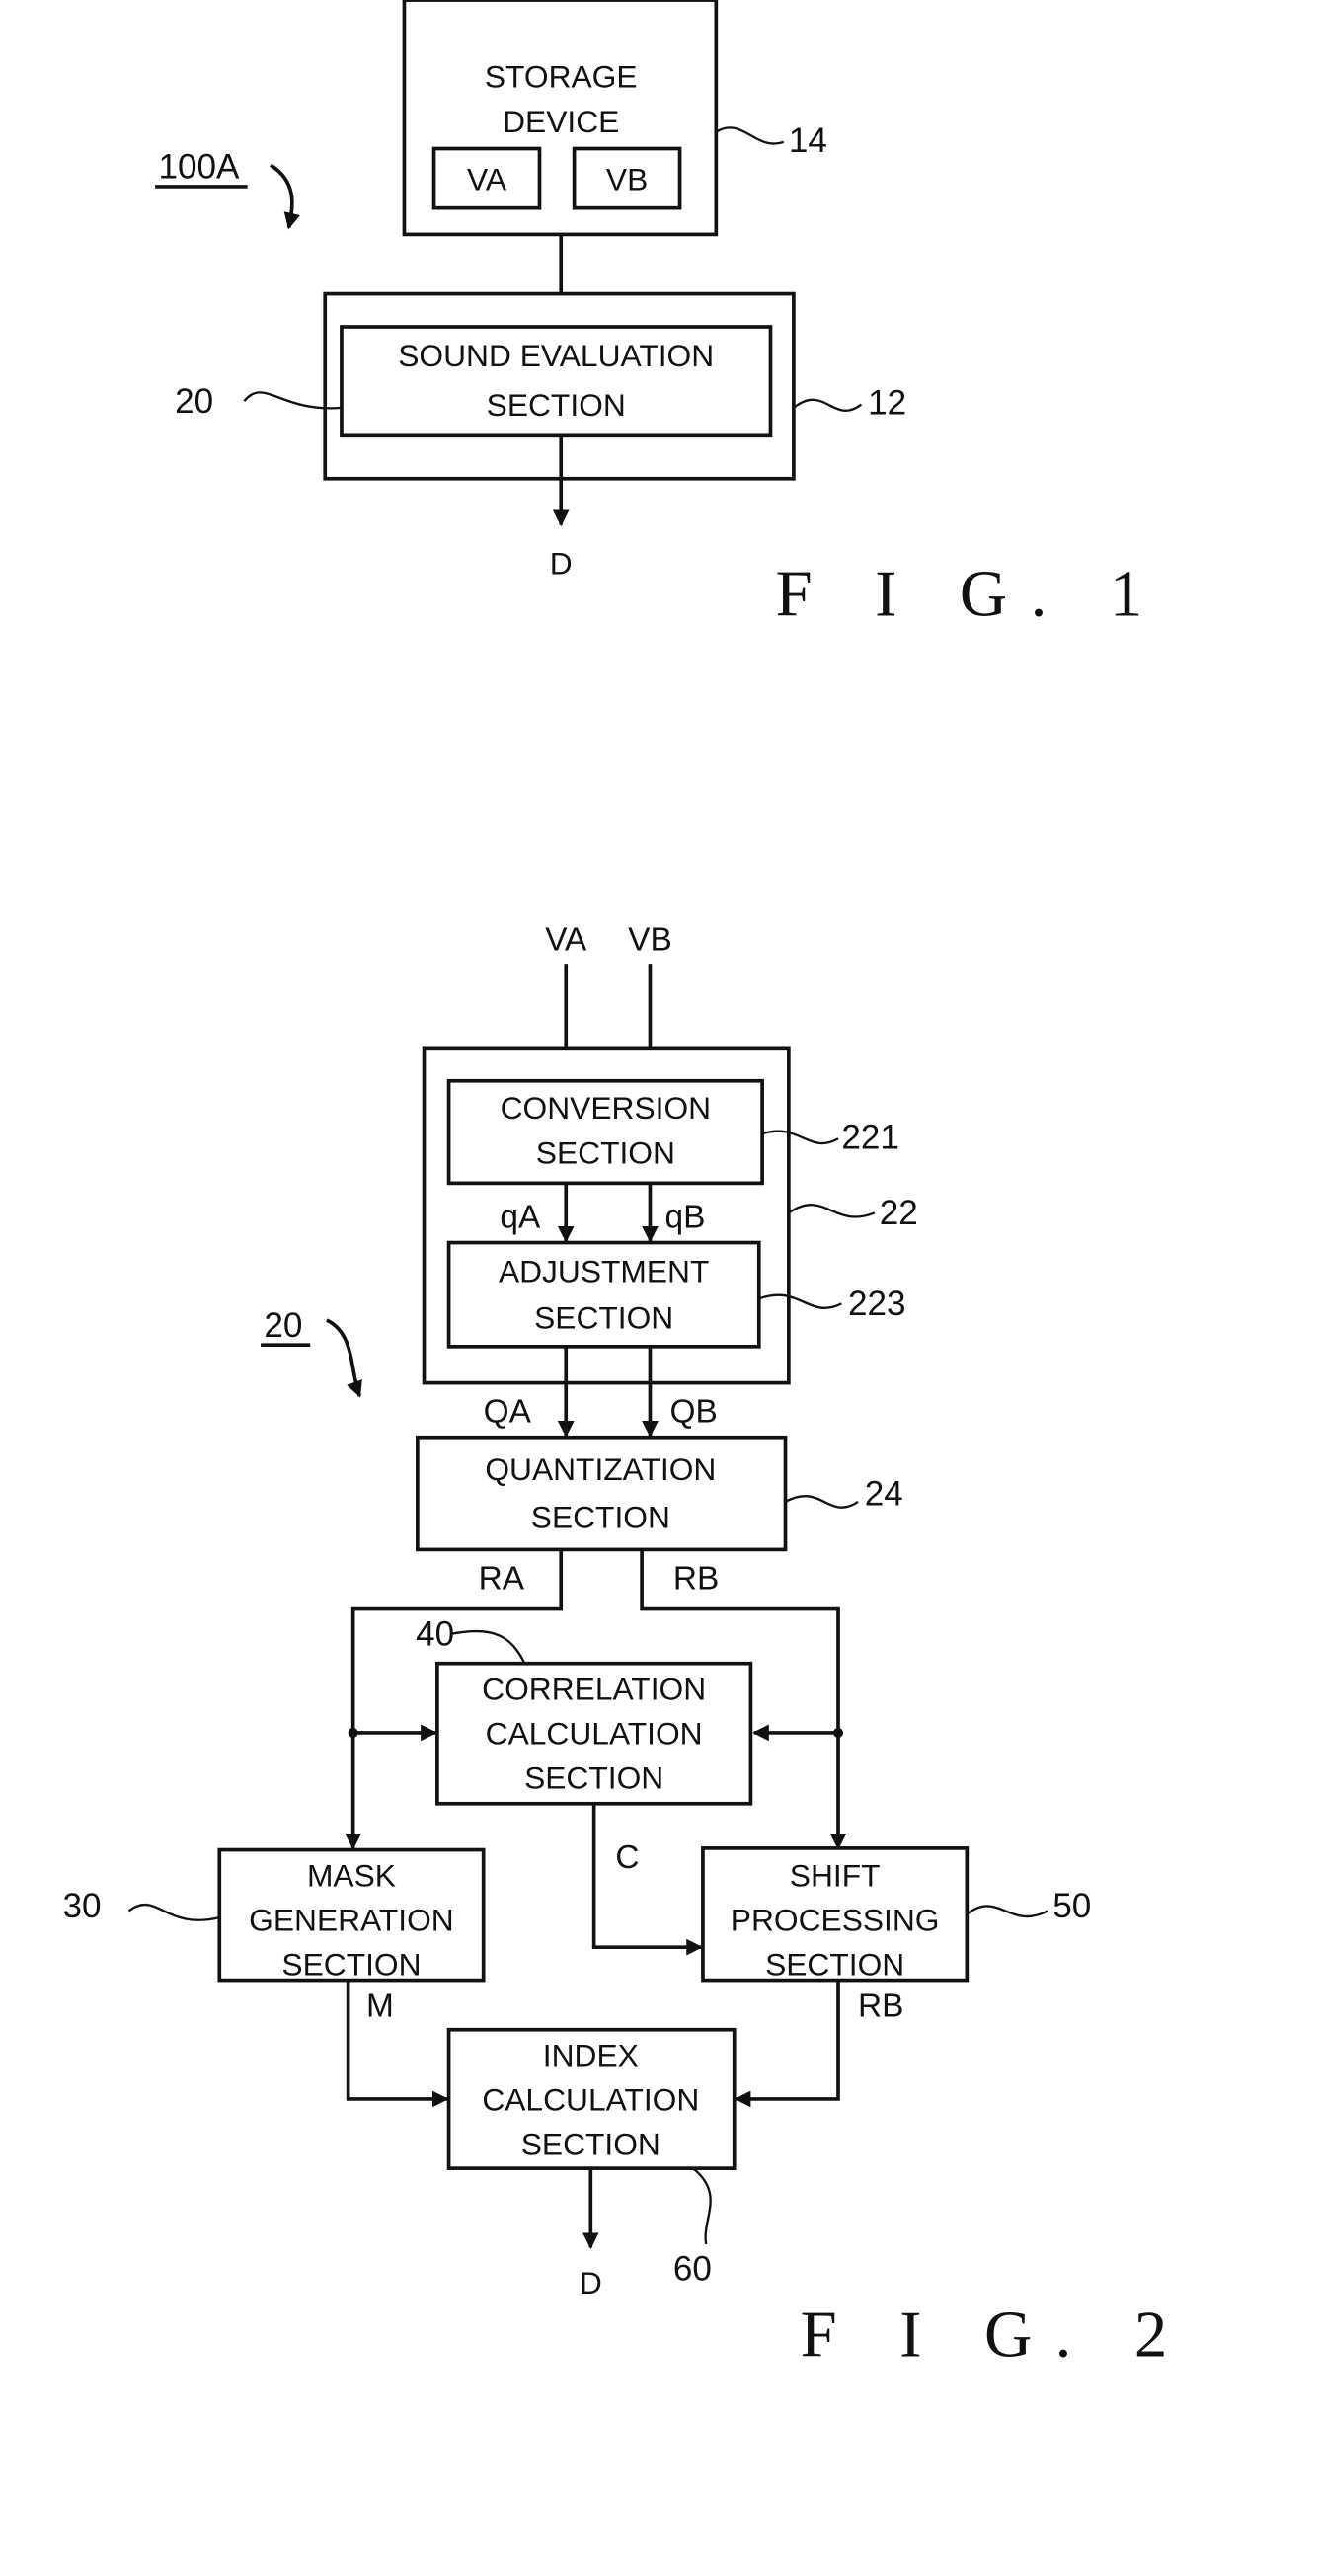 Image resolution: width=1320 pixels, height=2576 pixels. Describe the element at coordinates (194, 401) in the screenshot. I see `ref-20: 20` at that location.